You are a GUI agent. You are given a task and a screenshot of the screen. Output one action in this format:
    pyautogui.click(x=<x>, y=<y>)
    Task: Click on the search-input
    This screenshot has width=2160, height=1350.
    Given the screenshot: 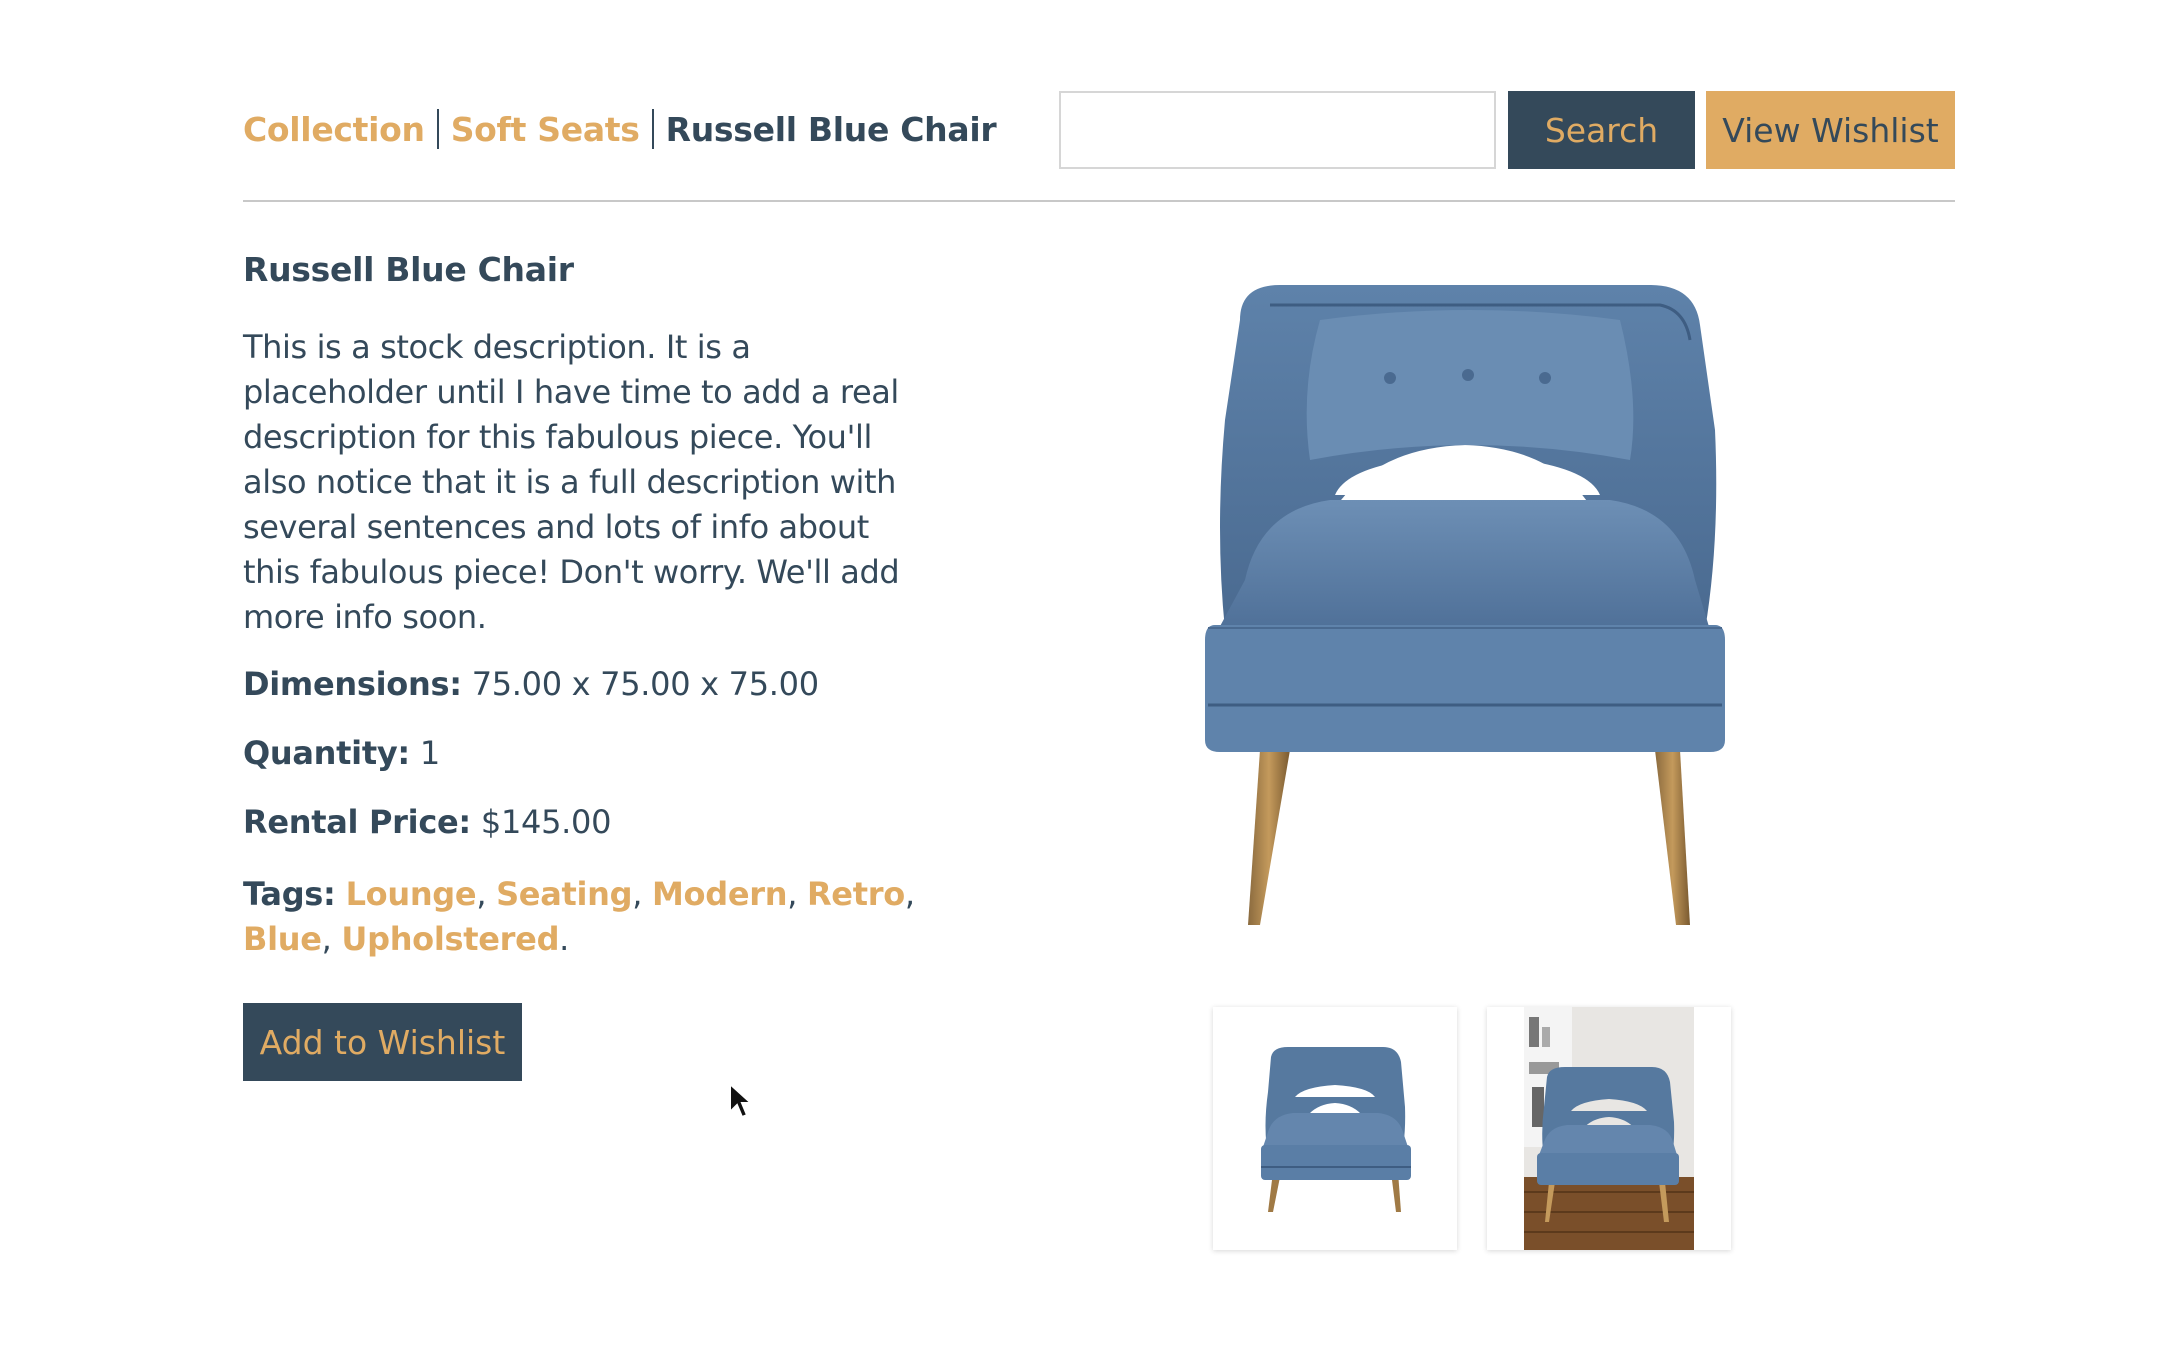 What is the action you would take?
    pyautogui.click(x=1277, y=130)
    